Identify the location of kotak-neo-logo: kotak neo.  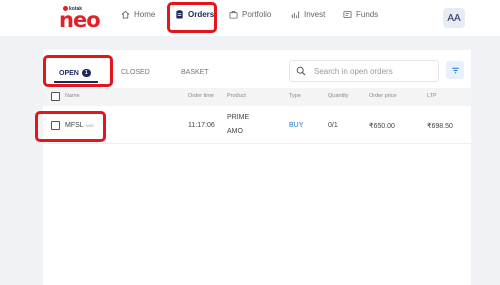
(79, 19).